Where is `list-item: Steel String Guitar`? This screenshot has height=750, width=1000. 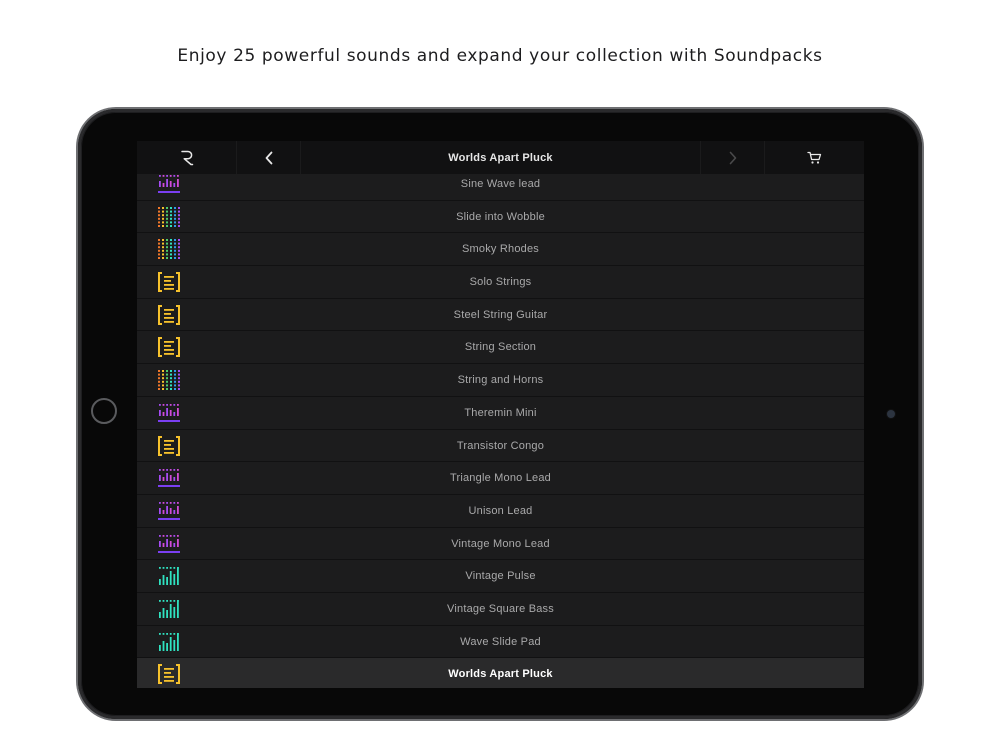 list-item: Steel String Guitar is located at coordinates (500, 314).